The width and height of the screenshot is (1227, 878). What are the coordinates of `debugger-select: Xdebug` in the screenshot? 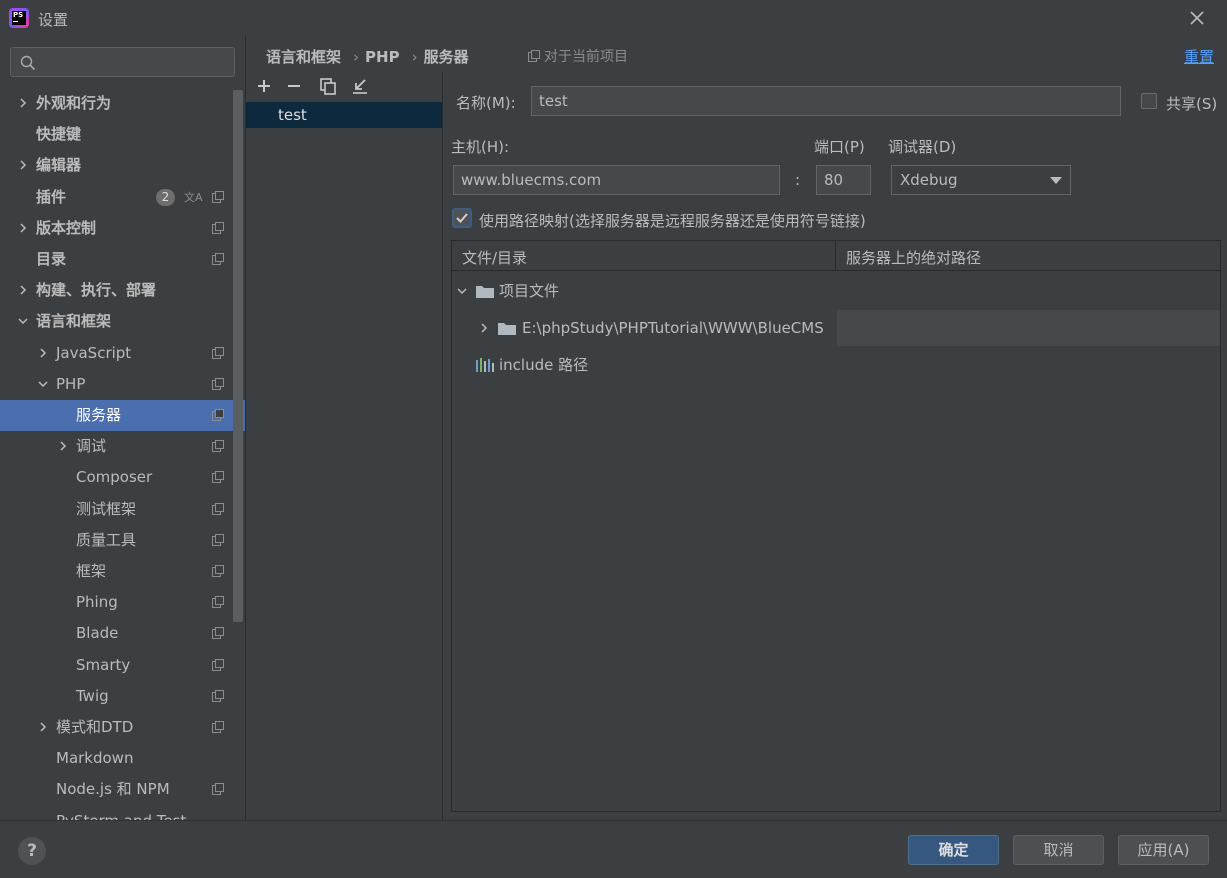 It's located at (981, 180).